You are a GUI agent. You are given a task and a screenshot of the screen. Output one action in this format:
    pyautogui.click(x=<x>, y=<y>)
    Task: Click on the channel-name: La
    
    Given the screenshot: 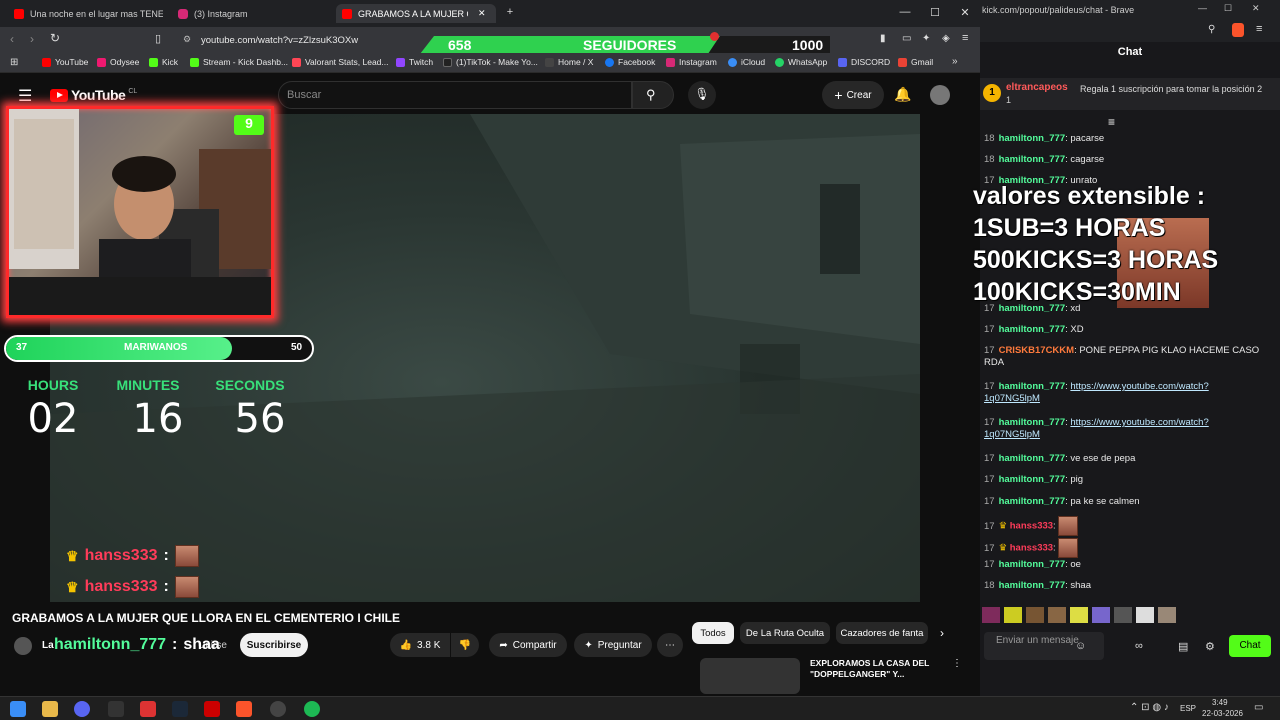 What is the action you would take?
    pyautogui.click(x=48, y=645)
    